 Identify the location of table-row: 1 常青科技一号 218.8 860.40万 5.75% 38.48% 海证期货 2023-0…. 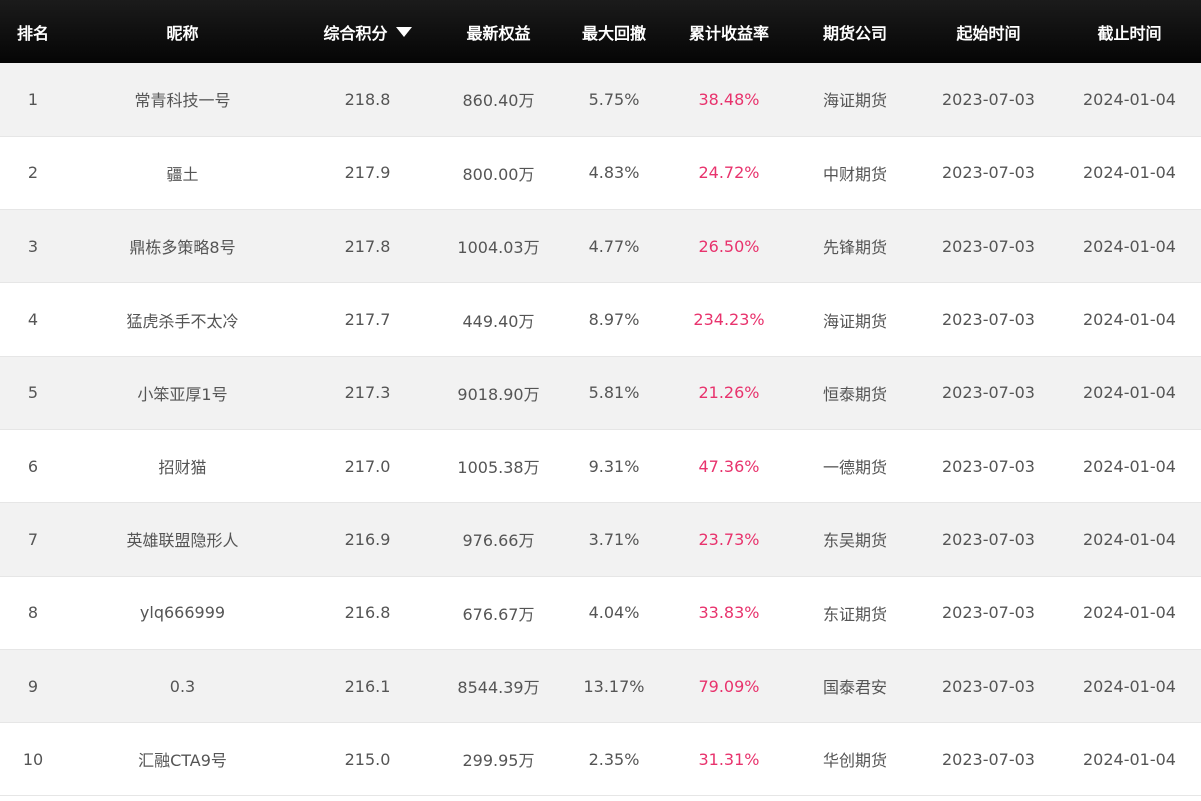
(600, 100).